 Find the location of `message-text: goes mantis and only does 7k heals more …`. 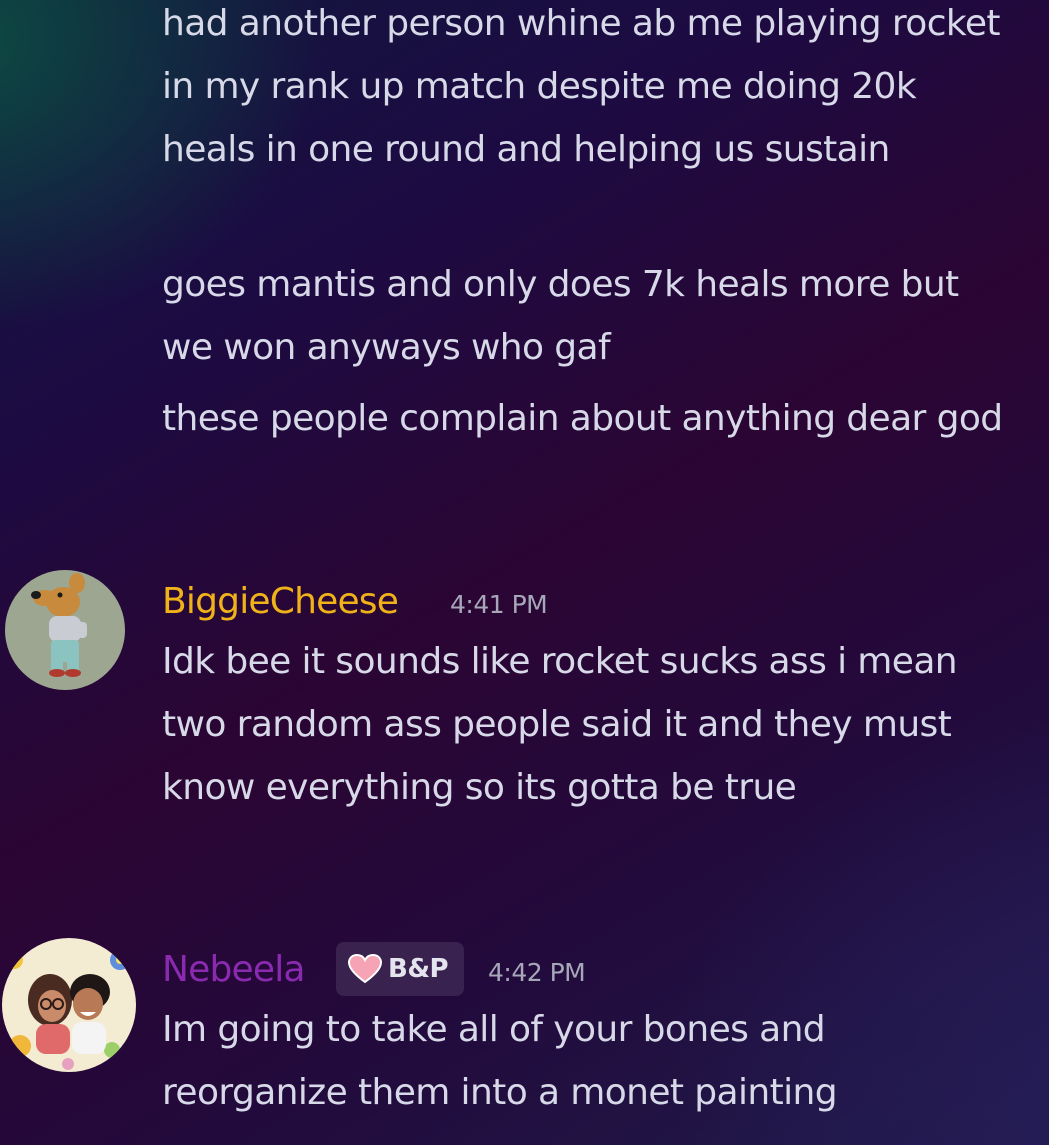

message-text: goes mantis and only does 7k heals more … is located at coordinates (560, 316).